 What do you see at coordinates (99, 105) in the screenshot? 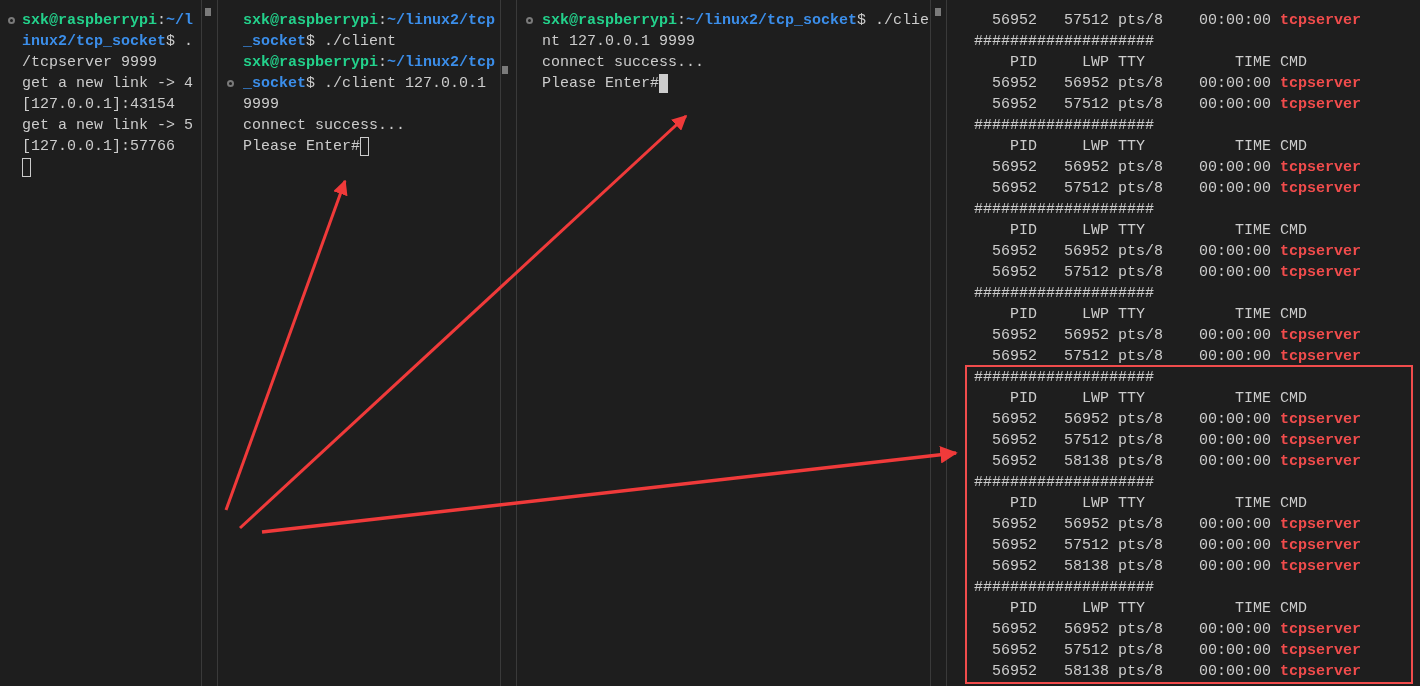
I see `terminal-line: [127.0.0.1]:43154` at bounding box center [99, 105].